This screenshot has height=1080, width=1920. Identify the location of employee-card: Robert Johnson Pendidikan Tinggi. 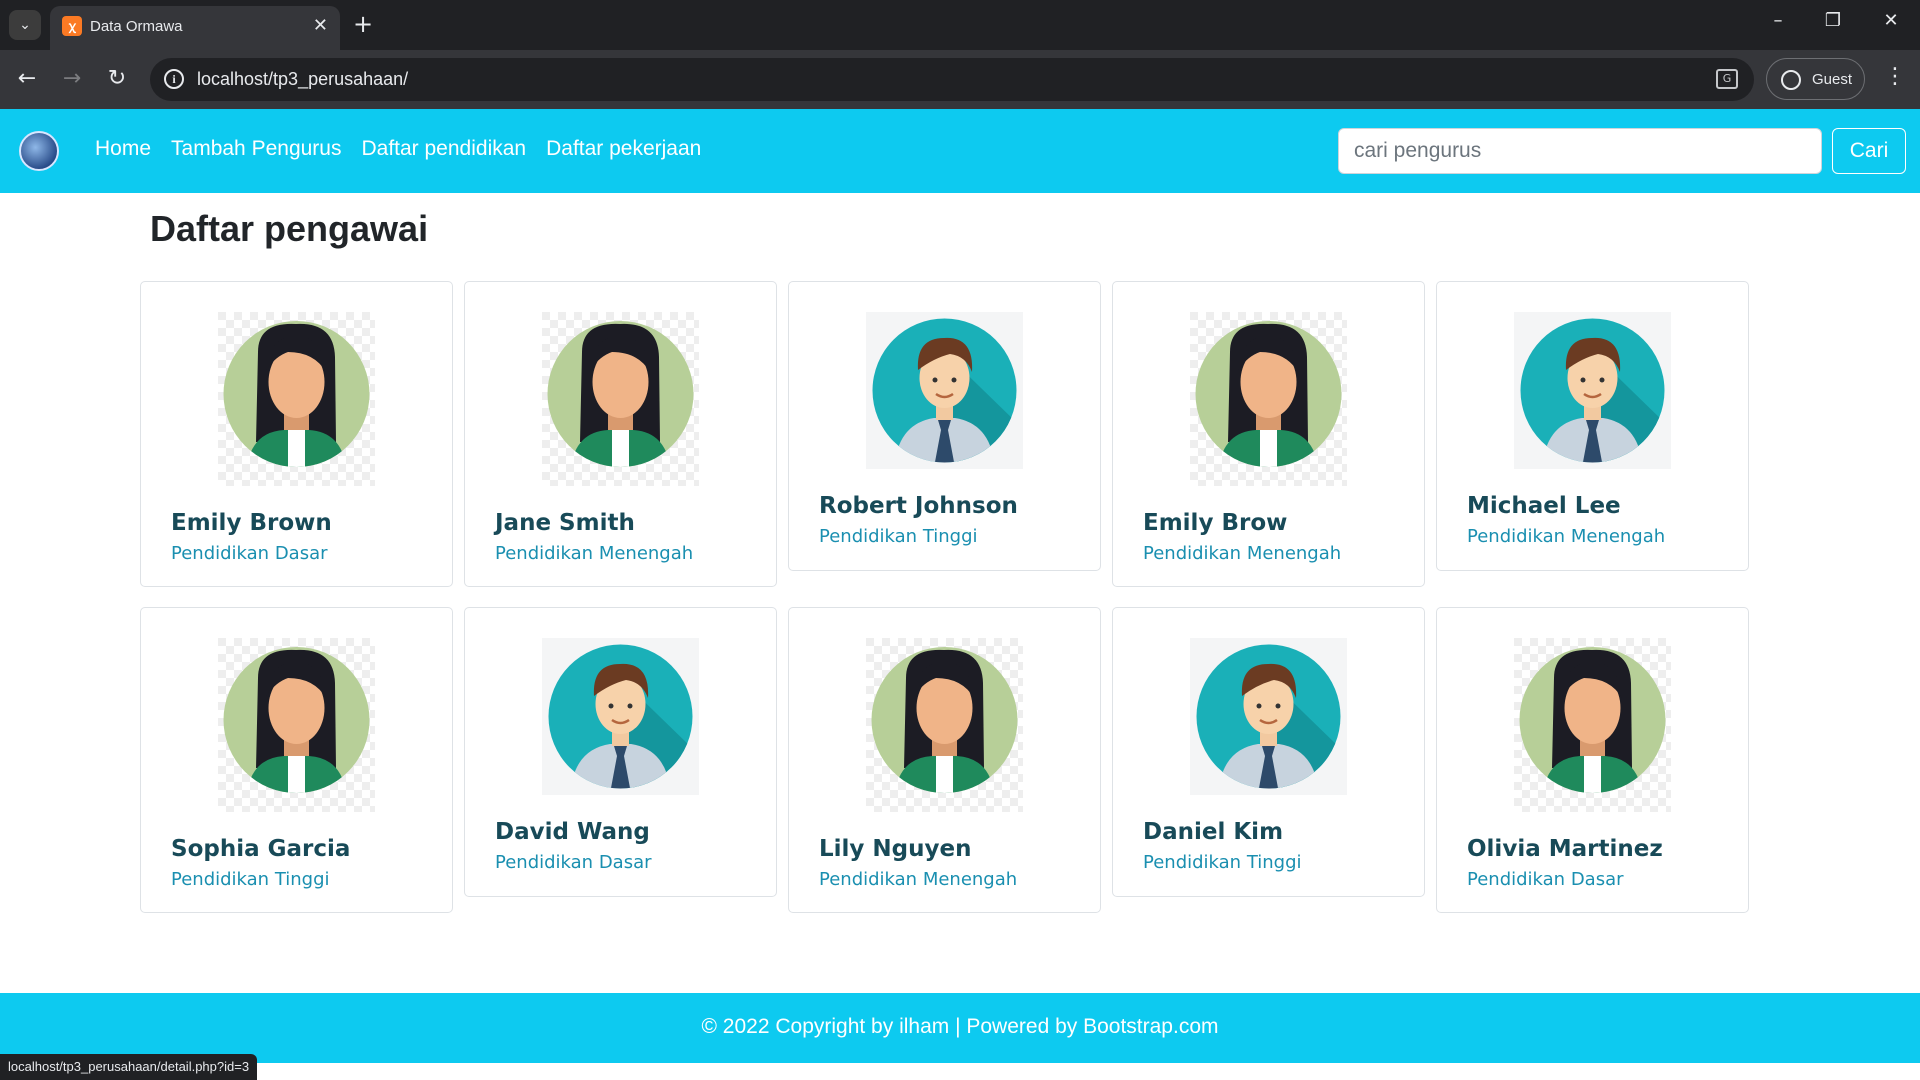
(944, 426).